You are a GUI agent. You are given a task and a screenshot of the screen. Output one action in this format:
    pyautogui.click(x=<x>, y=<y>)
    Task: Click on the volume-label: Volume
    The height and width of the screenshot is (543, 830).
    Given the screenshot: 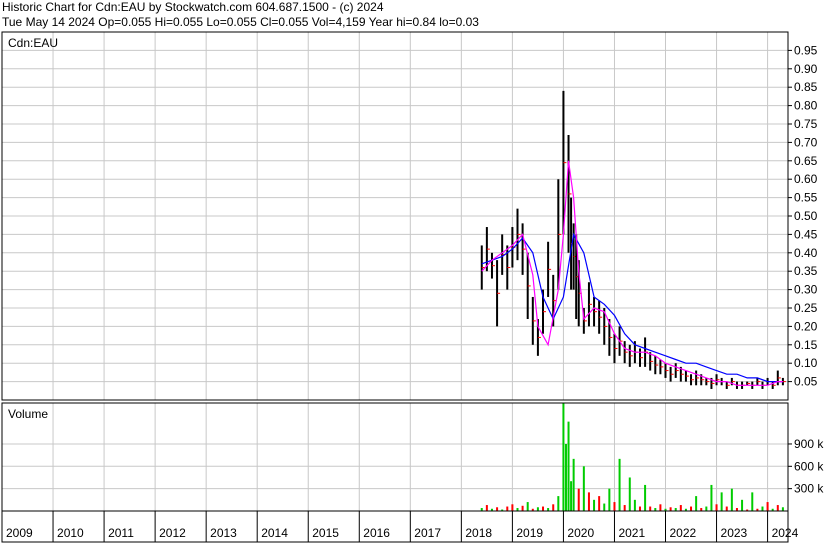 What is the action you would take?
    pyautogui.click(x=28, y=414)
    